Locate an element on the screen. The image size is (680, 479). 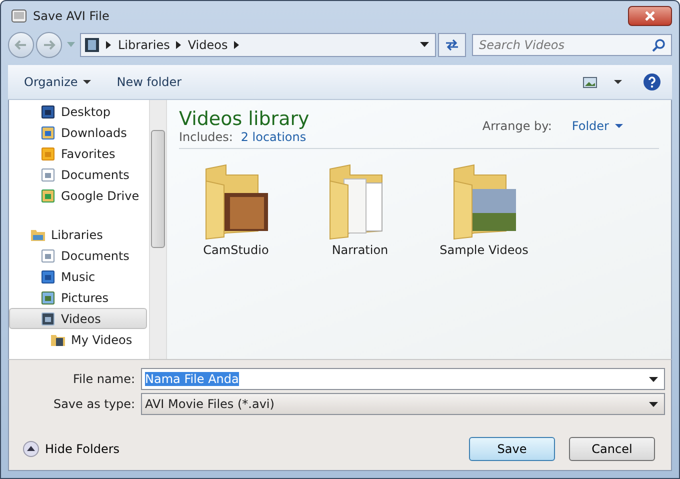
folder-item: Narration is located at coordinates (360, 209).